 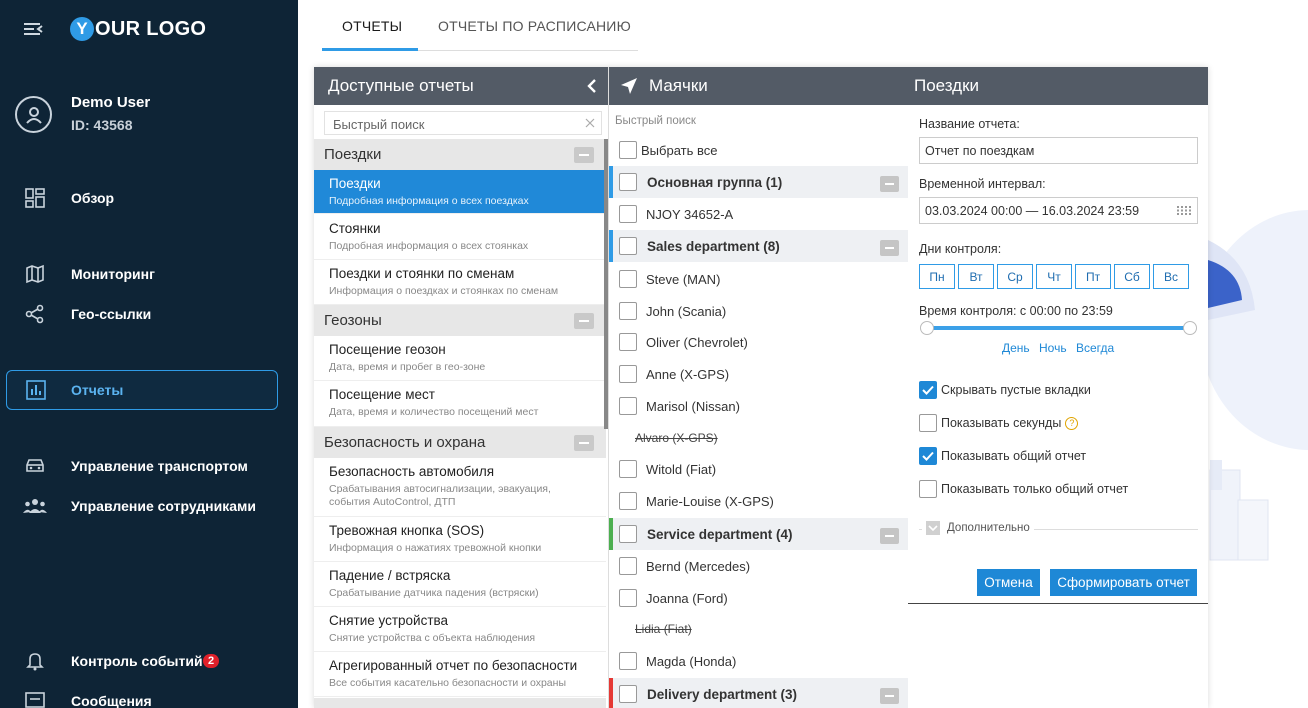 What do you see at coordinates (429, 201) in the screenshot?
I see `report-desc: Подробная информация о всех поездках` at bounding box center [429, 201].